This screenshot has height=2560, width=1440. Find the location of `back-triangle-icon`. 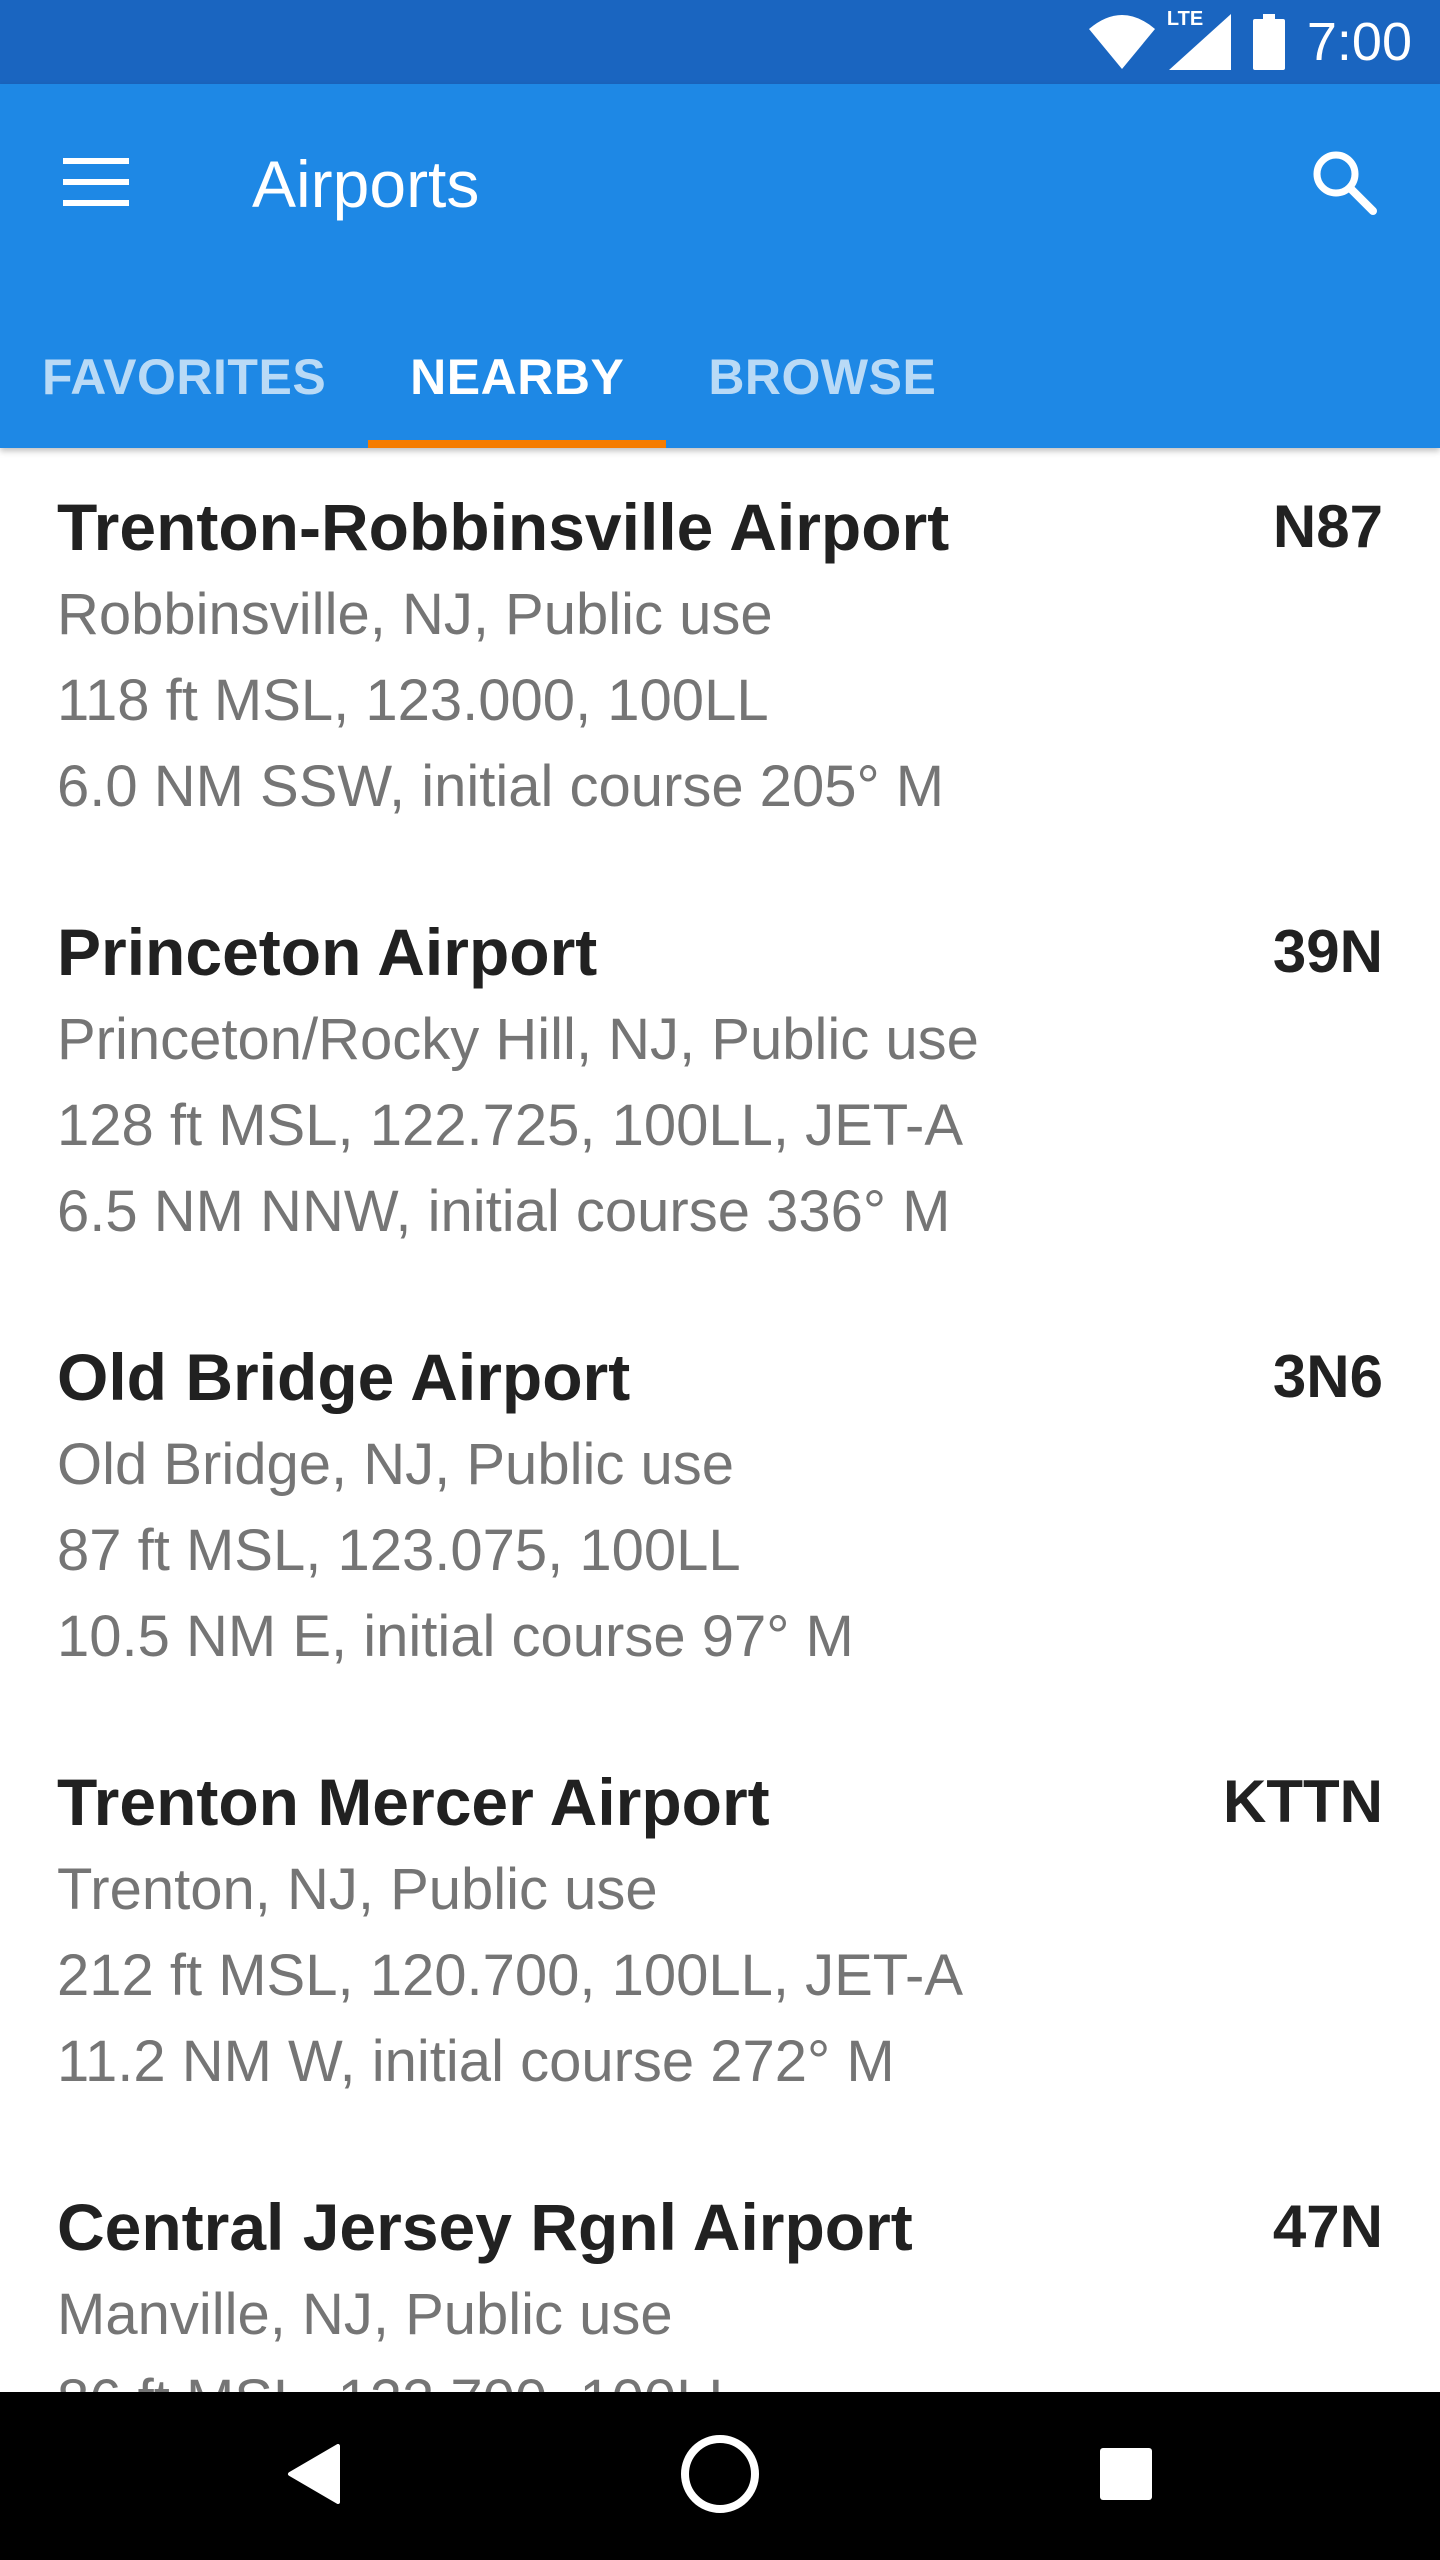

back-triangle-icon is located at coordinates (314, 2476).